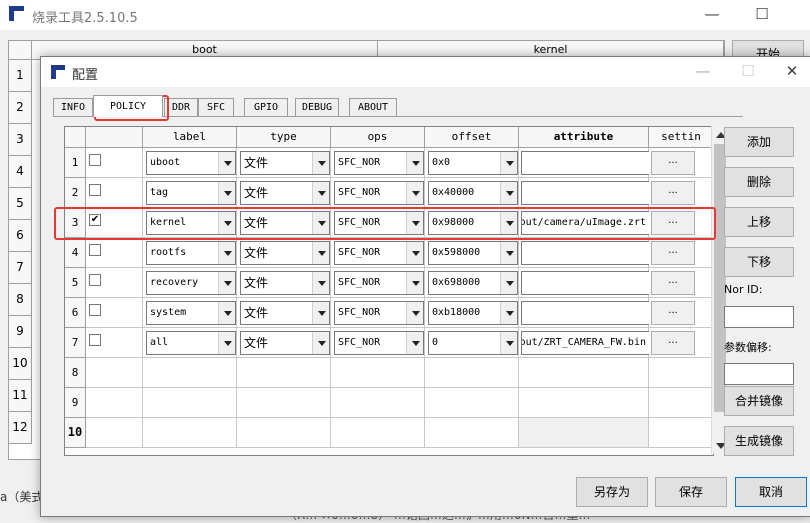 This screenshot has width=810, height=523. Describe the element at coordinates (748, 71) in the screenshot. I see `dialog-maximize-icon: ☐` at that location.